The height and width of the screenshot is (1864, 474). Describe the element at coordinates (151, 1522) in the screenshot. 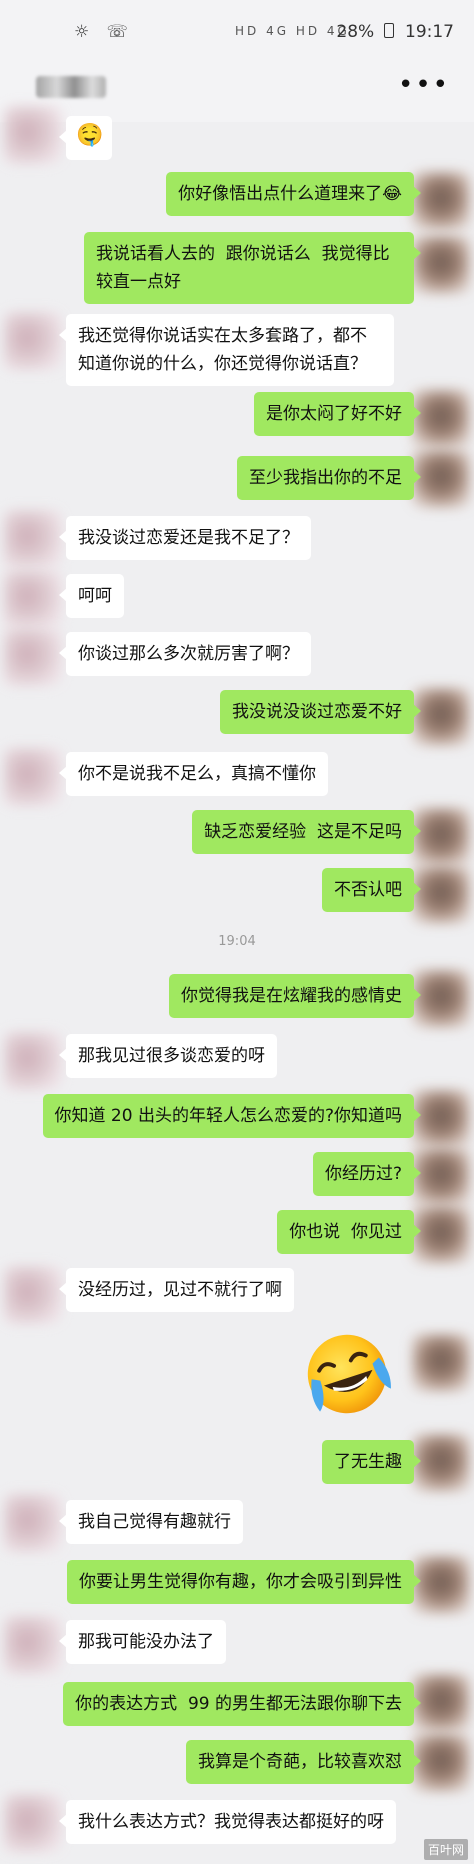

I see `message-bubble-left: 我自己觉得有趣就行` at that location.